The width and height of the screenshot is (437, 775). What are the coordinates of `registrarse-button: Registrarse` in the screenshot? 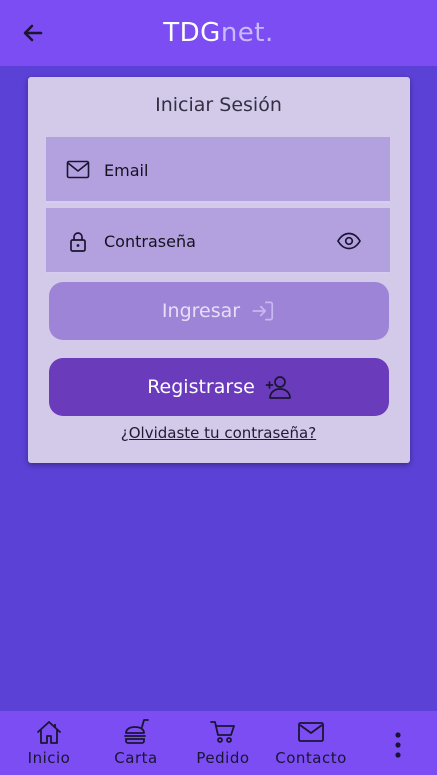 It's located at (219, 387).